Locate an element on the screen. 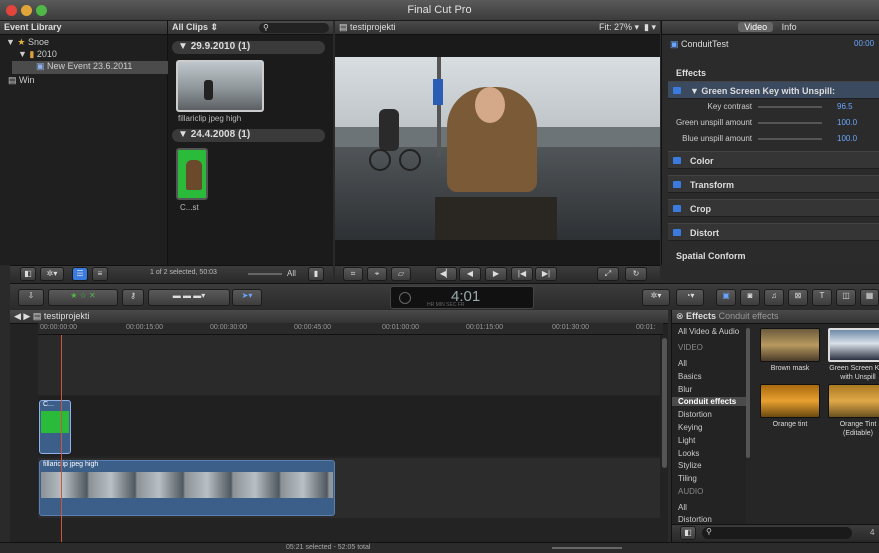 This screenshot has height=553, width=879. step-back-button: |◀ is located at coordinates (522, 274).